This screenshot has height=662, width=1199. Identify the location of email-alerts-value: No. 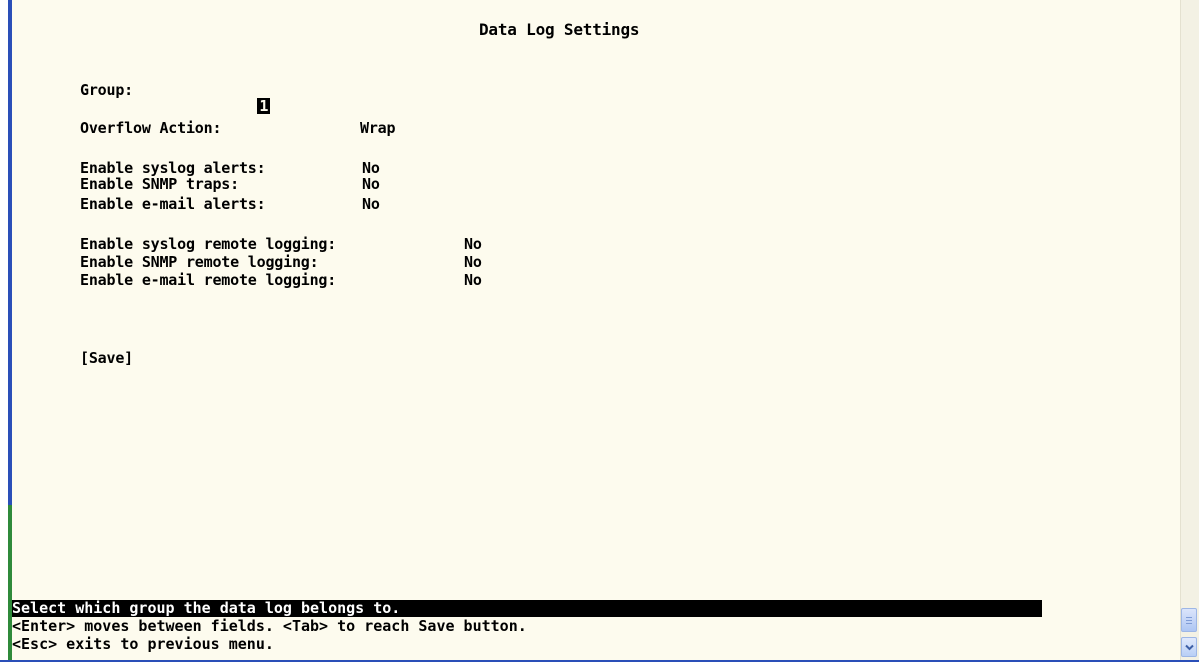
(371, 204).